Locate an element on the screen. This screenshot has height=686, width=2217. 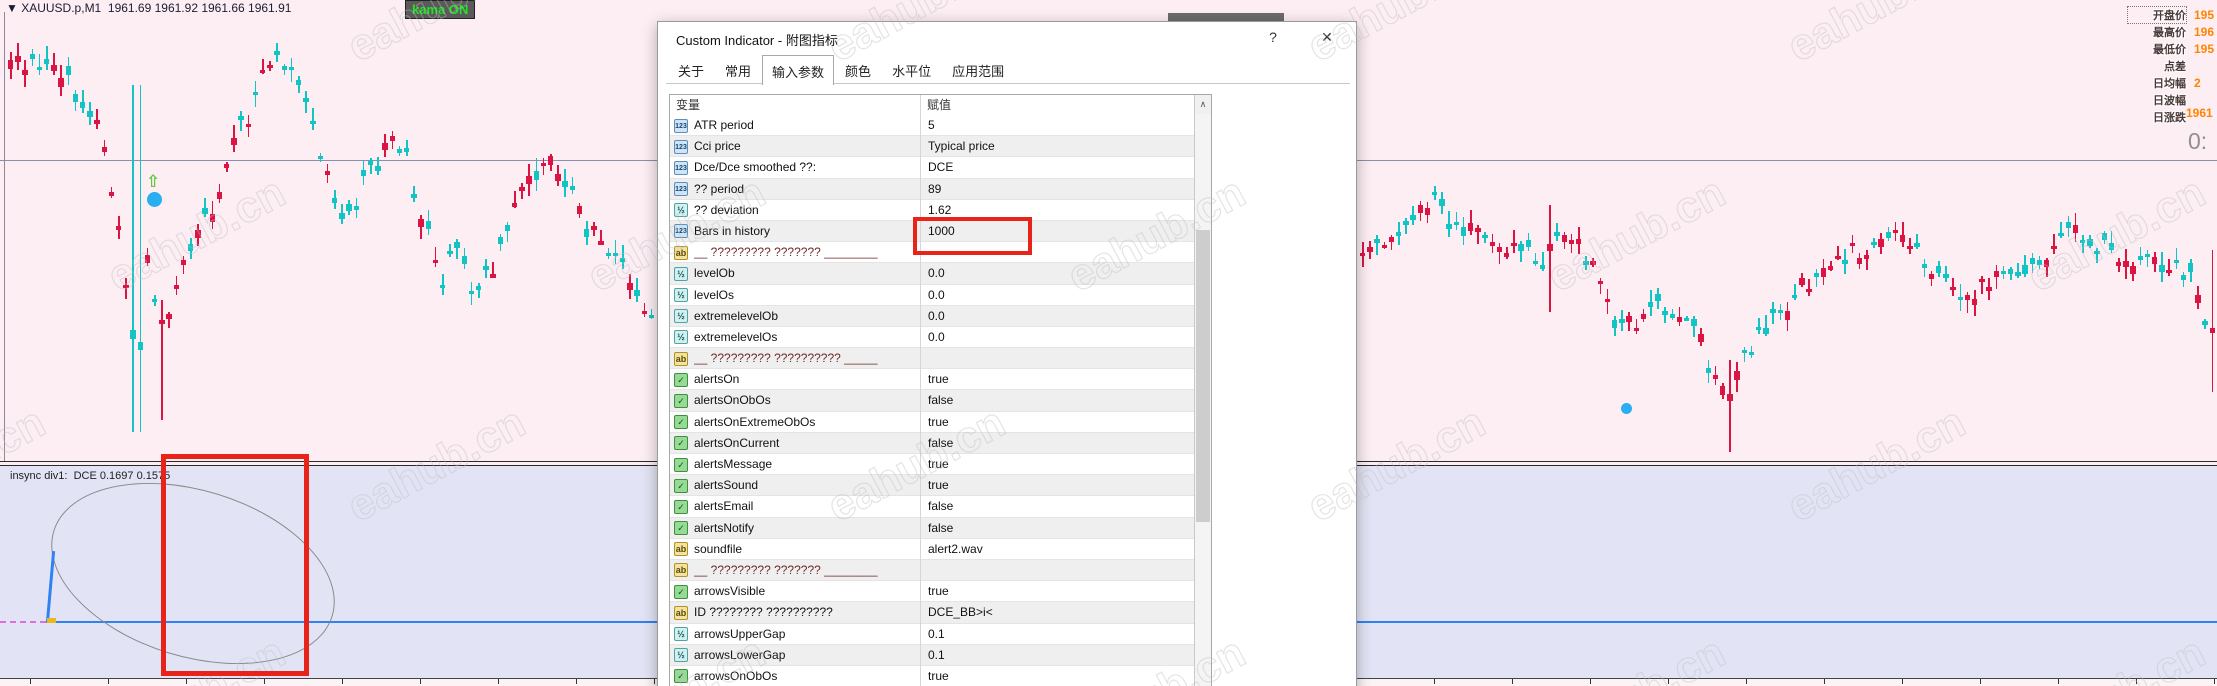
param-row: 123 Dce/Dce smoothed ??: DCE is located at coordinates (932, 168).